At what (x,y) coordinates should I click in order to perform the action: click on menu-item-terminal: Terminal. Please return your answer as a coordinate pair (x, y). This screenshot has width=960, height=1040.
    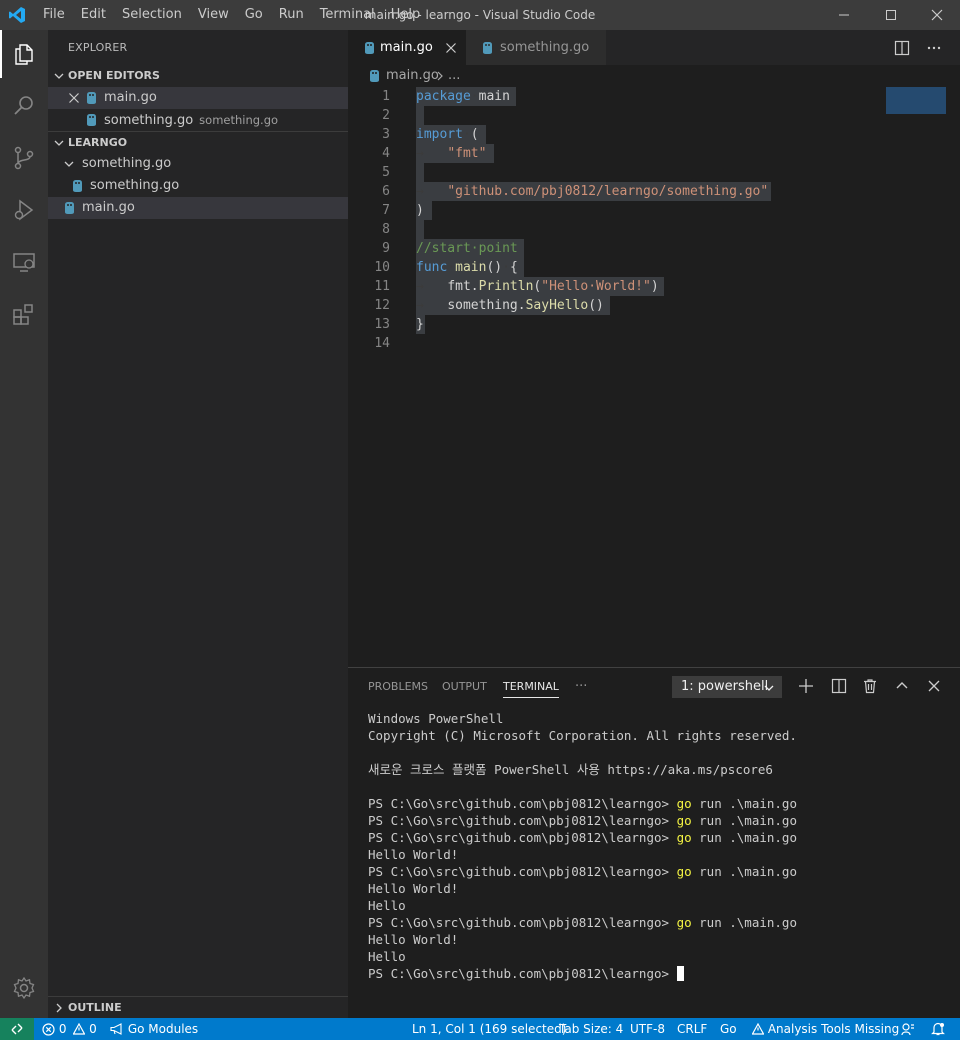
    Looking at the image, I should click on (347, 15).